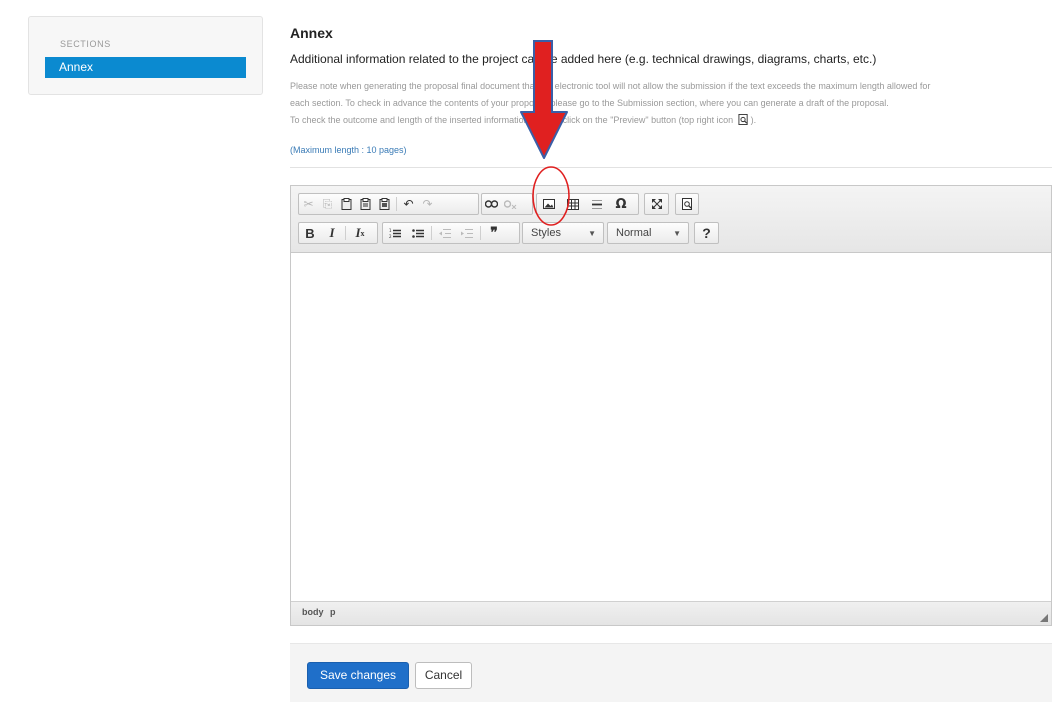 This screenshot has width=1057, height=702. Describe the element at coordinates (1044, 618) in the screenshot. I see `resize-handle-icon` at that location.